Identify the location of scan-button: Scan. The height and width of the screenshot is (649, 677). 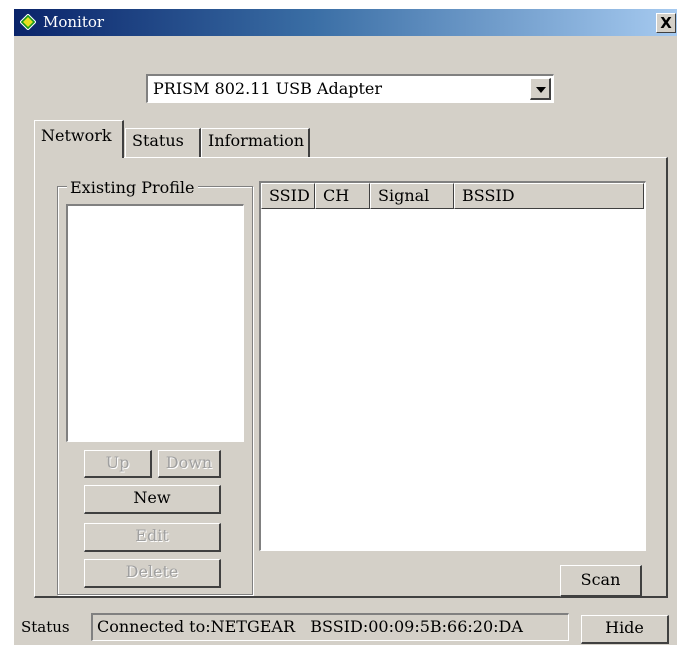
(601, 581).